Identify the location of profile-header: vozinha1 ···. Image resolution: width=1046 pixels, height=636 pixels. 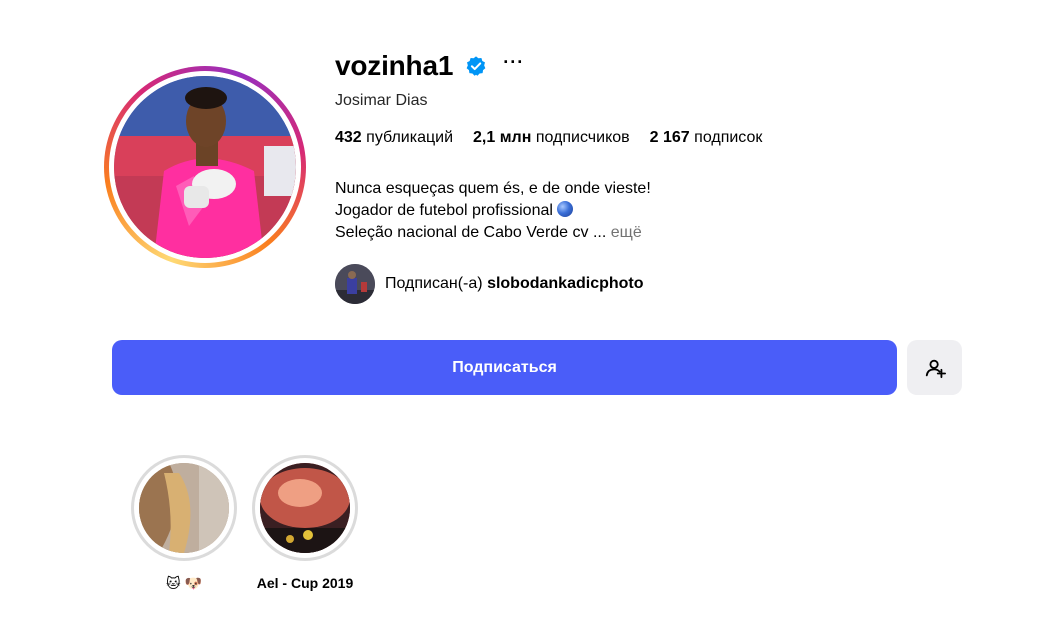
(429, 66).